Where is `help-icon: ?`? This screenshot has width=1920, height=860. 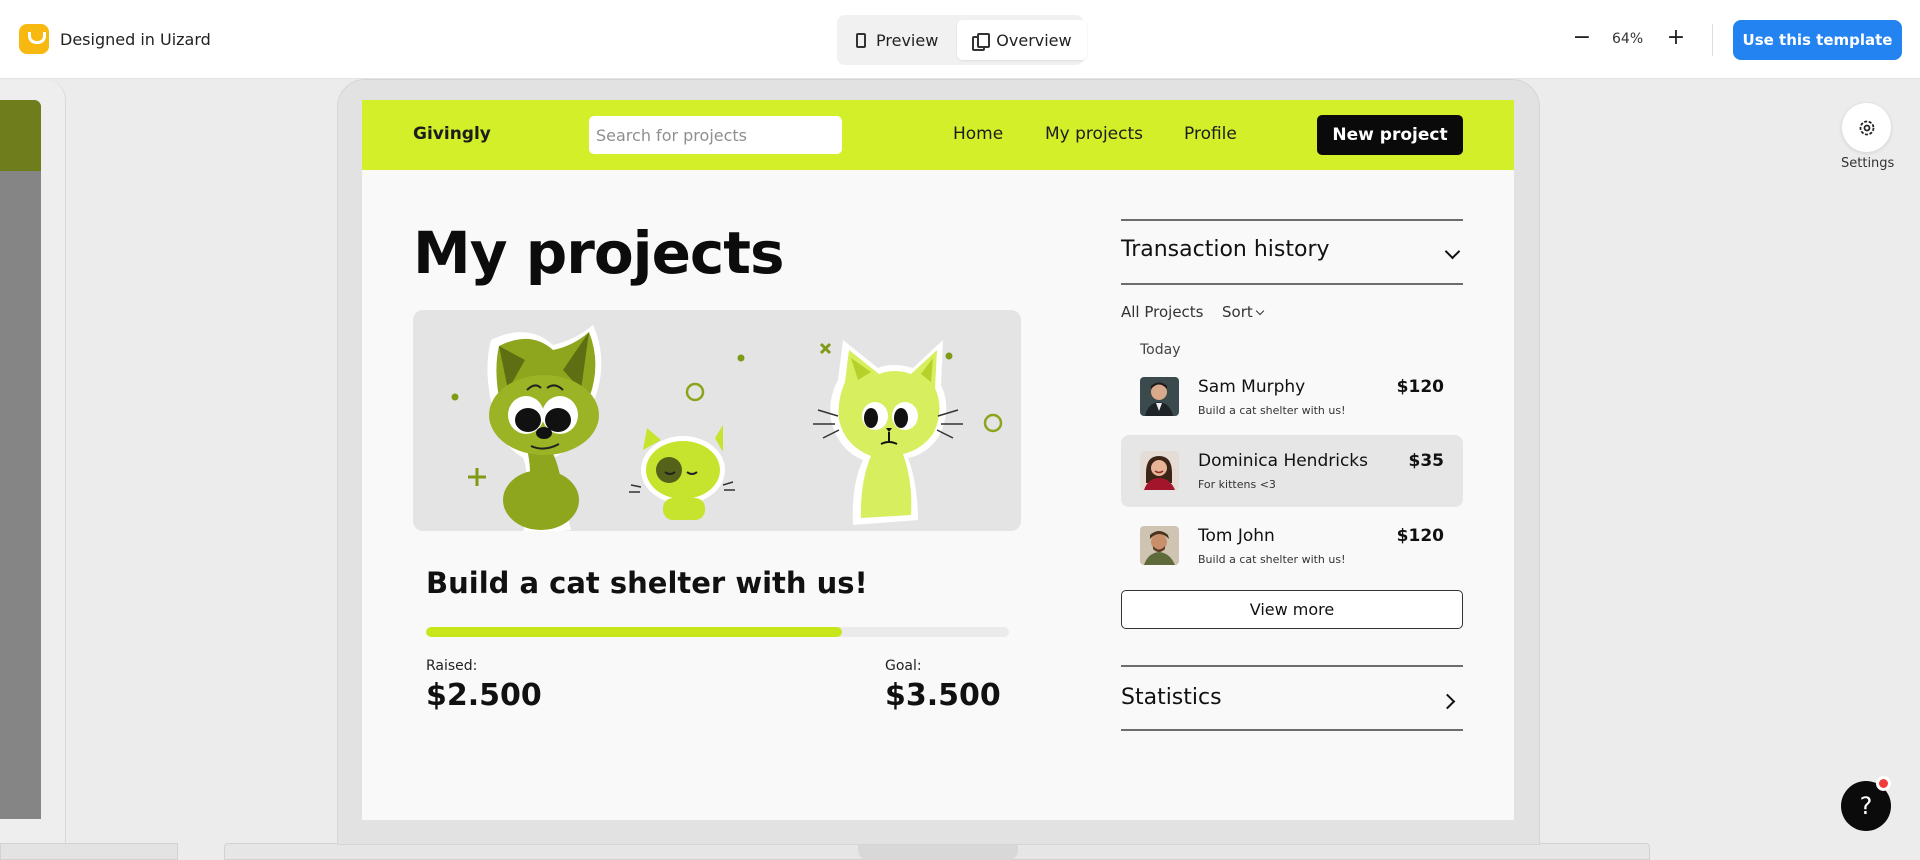 help-icon: ? is located at coordinates (1866, 806).